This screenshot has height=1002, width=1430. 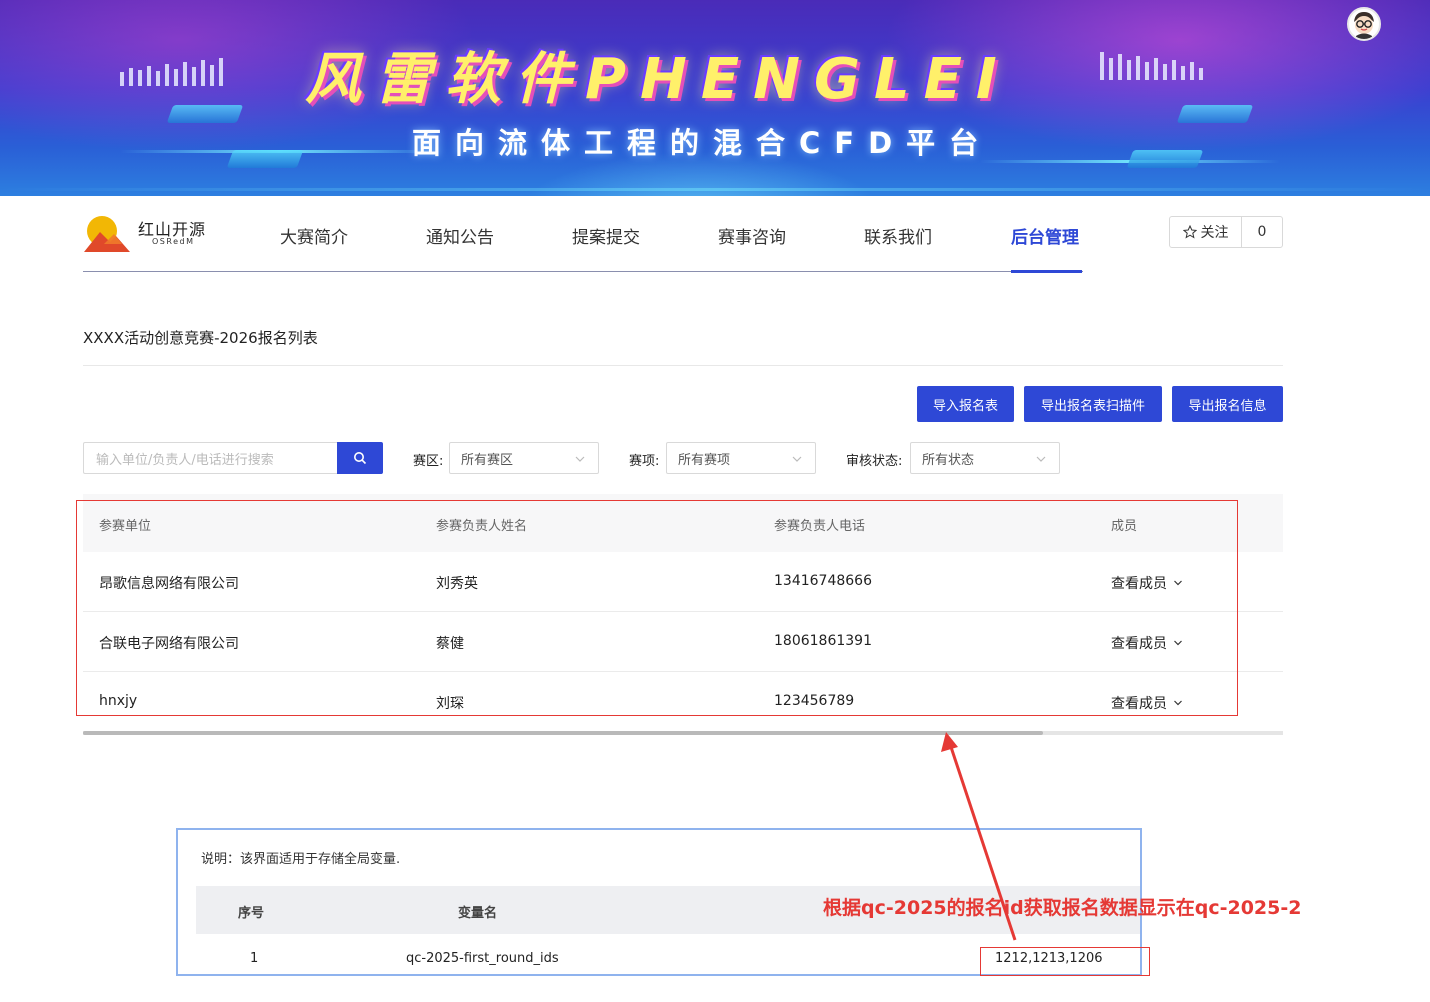 What do you see at coordinates (482, 958) in the screenshot?
I see `variable-name-cell: qc-2025-first_round_ids` at bounding box center [482, 958].